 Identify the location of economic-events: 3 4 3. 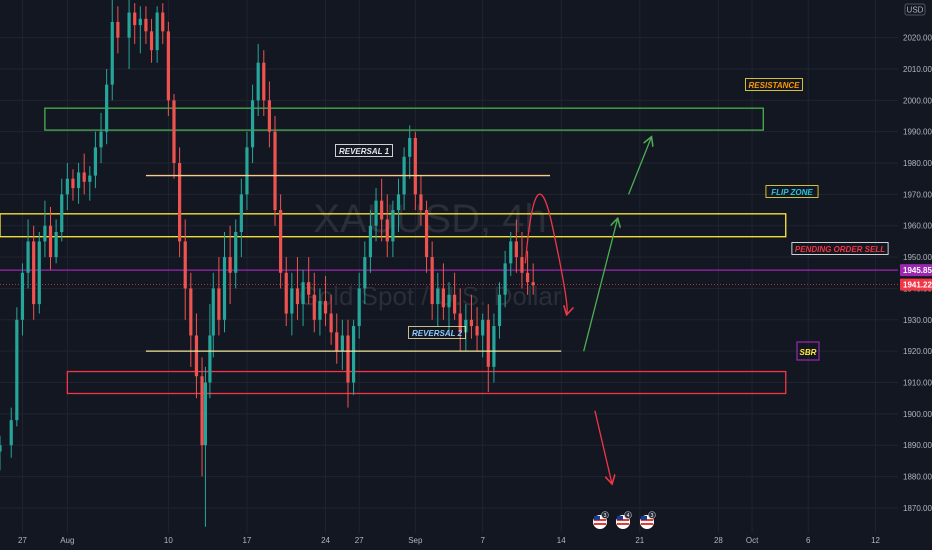
(624, 520).